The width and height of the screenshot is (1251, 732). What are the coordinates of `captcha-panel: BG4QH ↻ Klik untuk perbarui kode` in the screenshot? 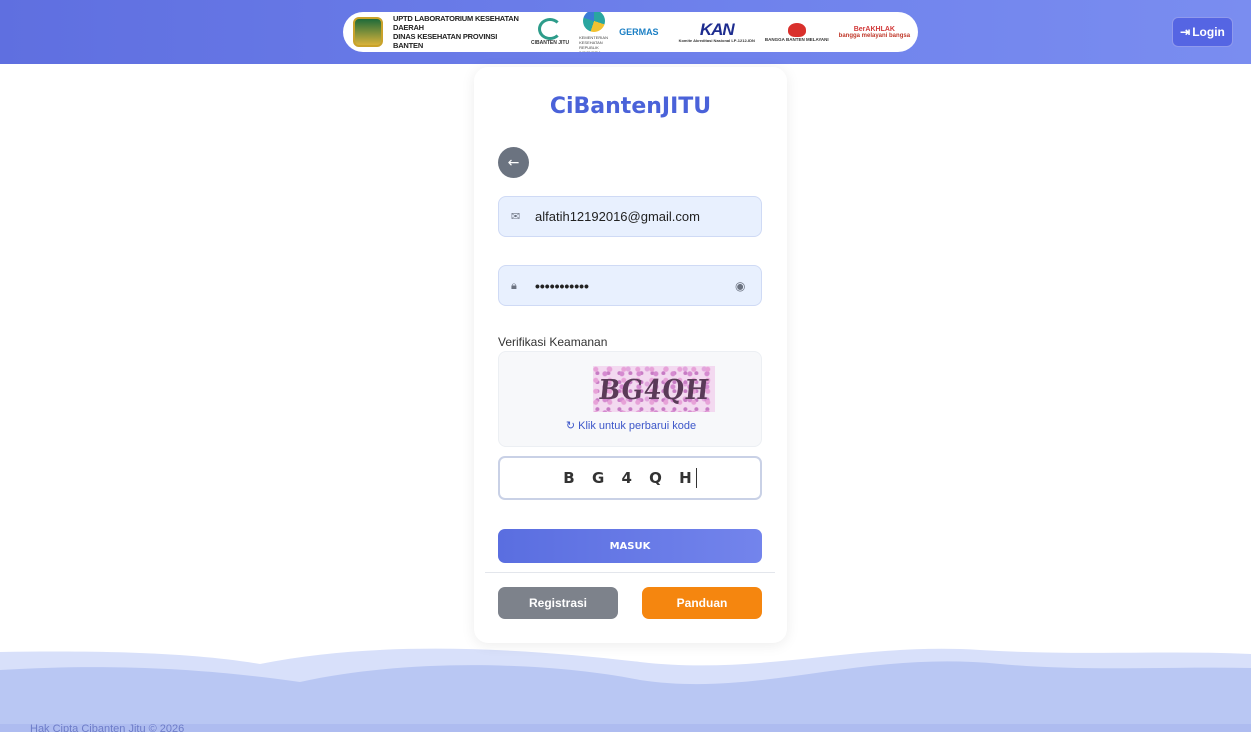 It's located at (630, 399).